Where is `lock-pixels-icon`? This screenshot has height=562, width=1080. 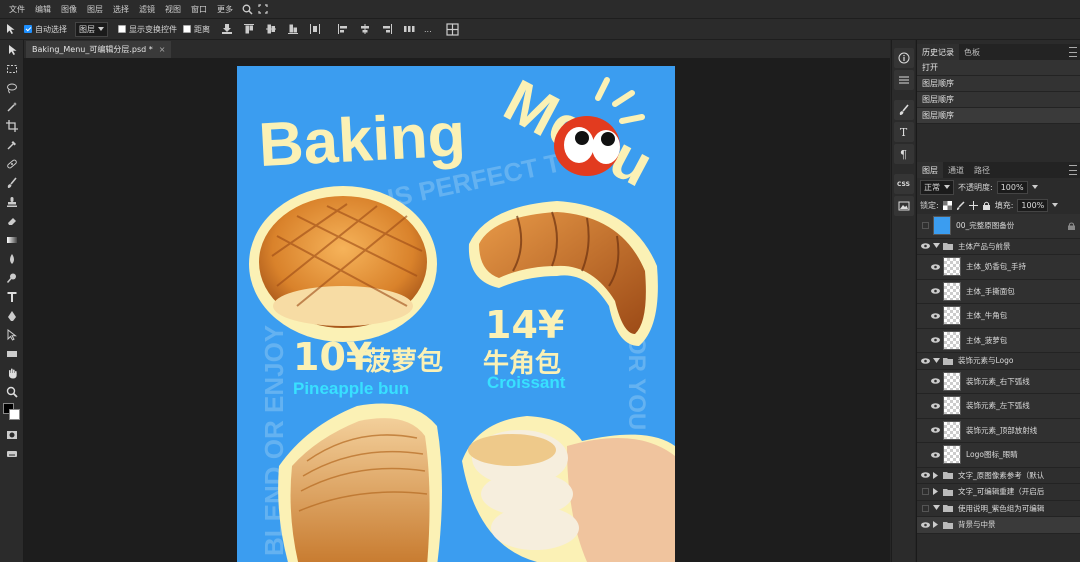 lock-pixels-icon is located at coordinates (960, 205).